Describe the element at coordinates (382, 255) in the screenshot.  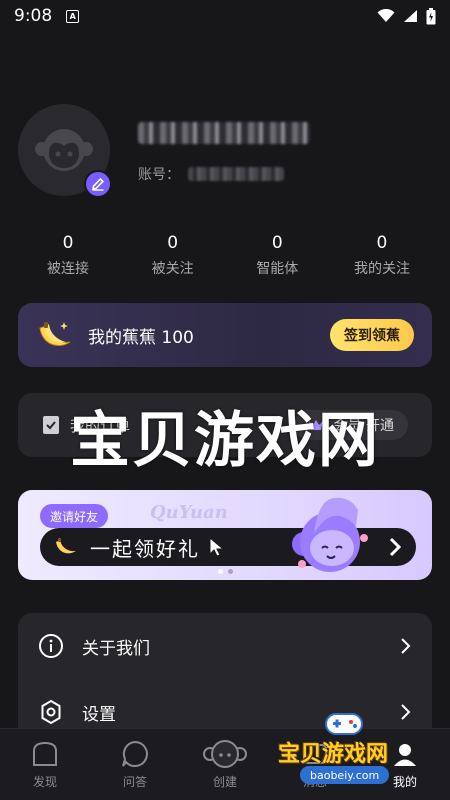
I see `stat-following: 0 我的关注` at that location.